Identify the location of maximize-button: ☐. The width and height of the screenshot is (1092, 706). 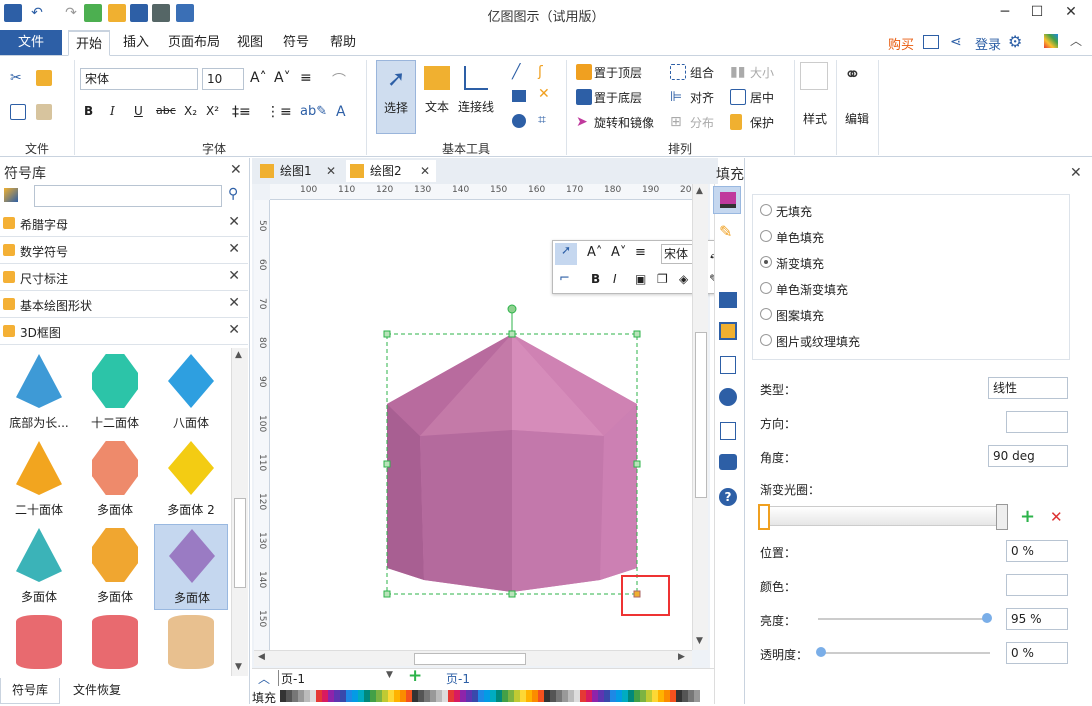
(1037, 13).